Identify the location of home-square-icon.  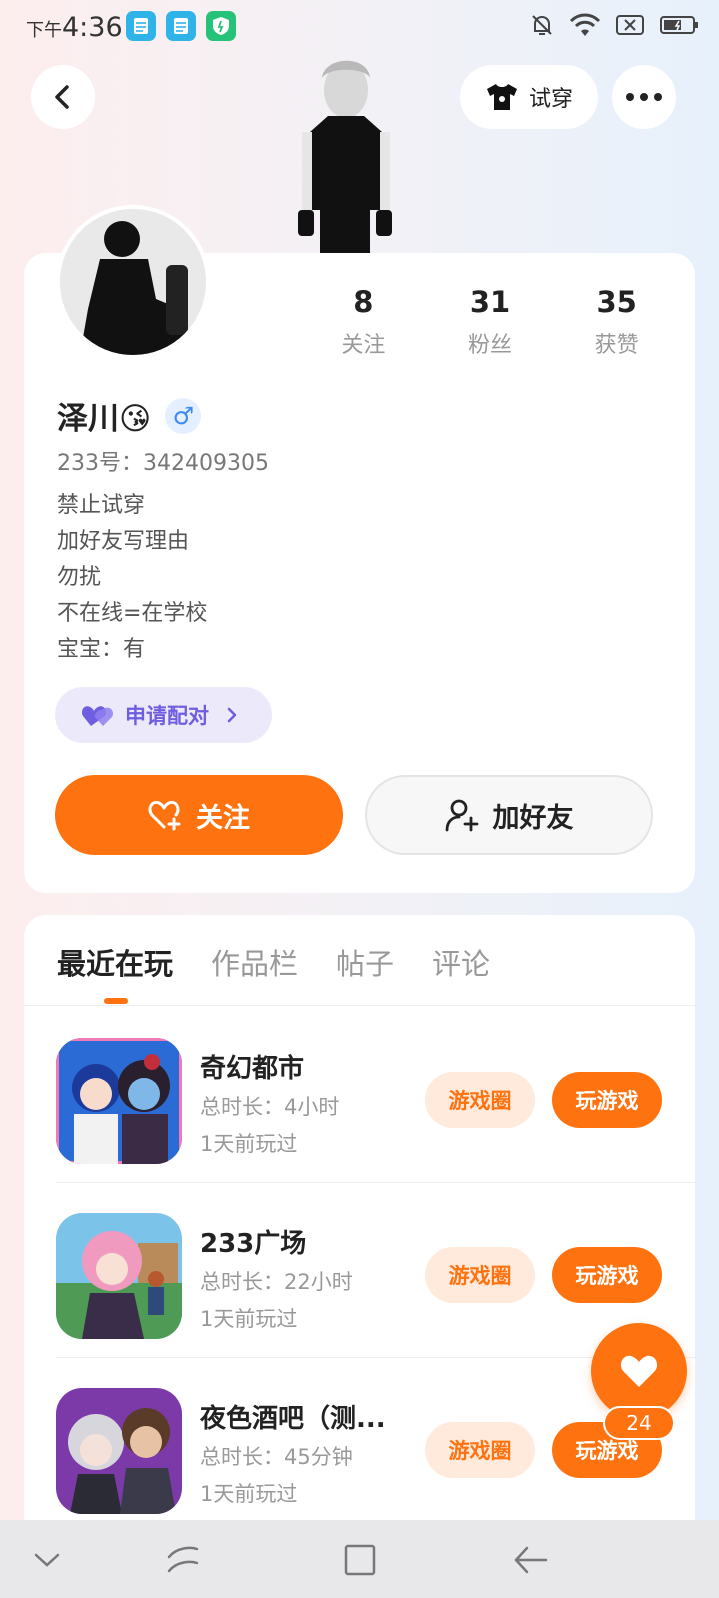
(360, 1560).